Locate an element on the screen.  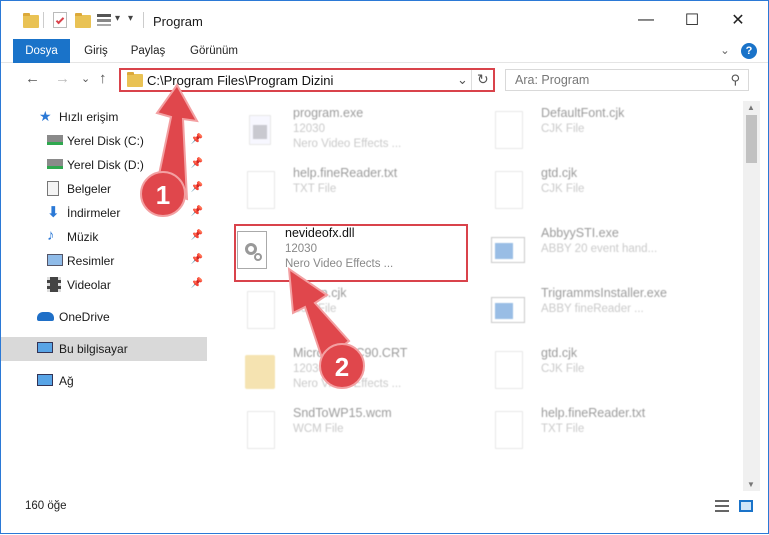
sidebar-item-music: ♪ Müzik 📌 is located at coordinates (104, 237).